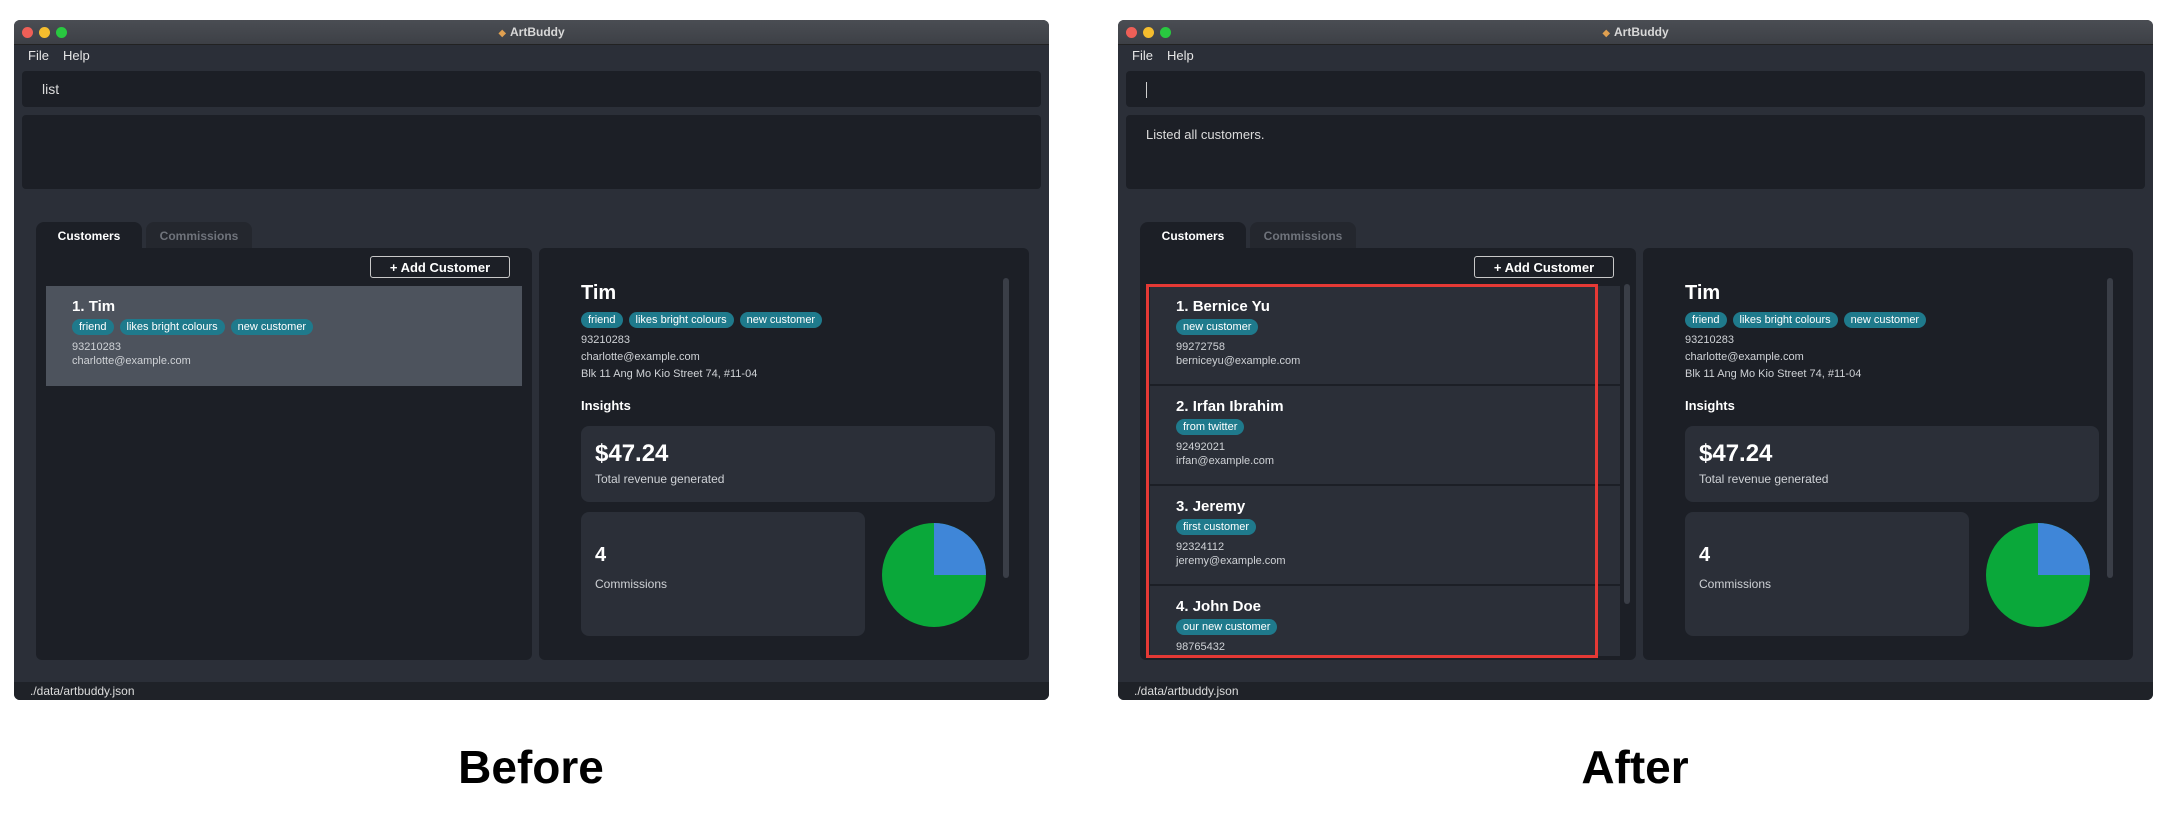  I want to click on result-display, so click(531, 152).